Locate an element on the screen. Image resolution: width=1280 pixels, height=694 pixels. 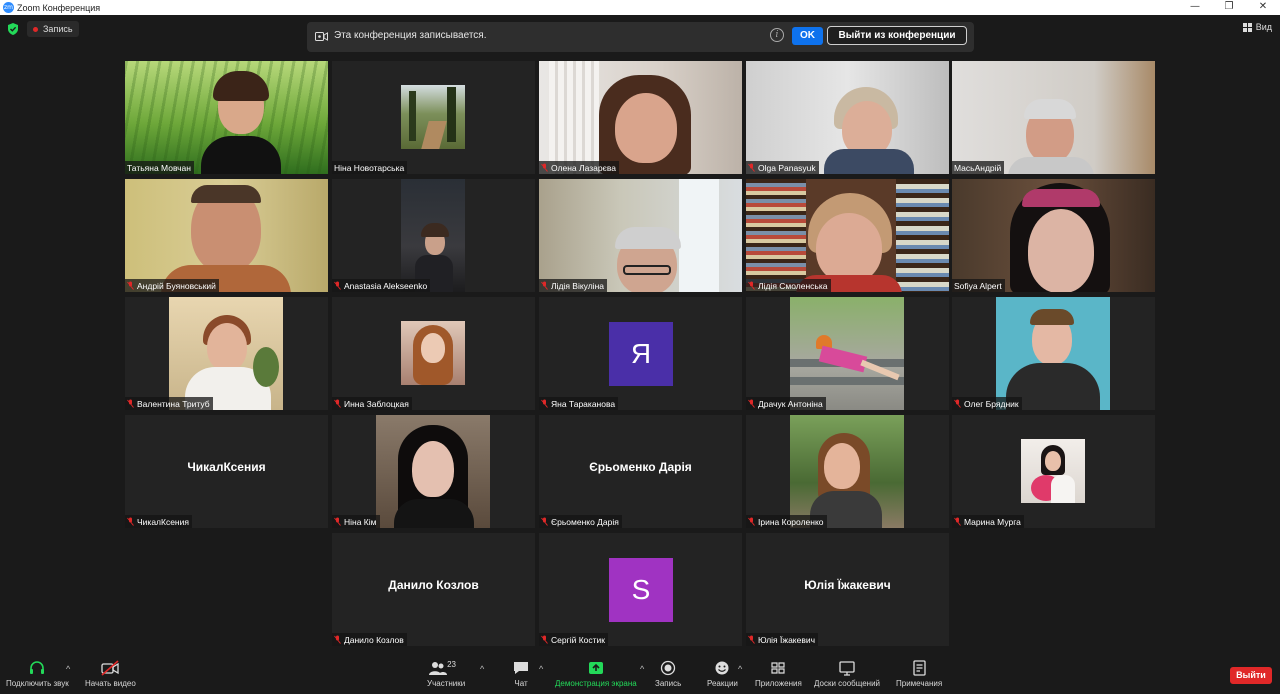
participant-name: Лідія Смоленська is located at coordinates (793, 285).